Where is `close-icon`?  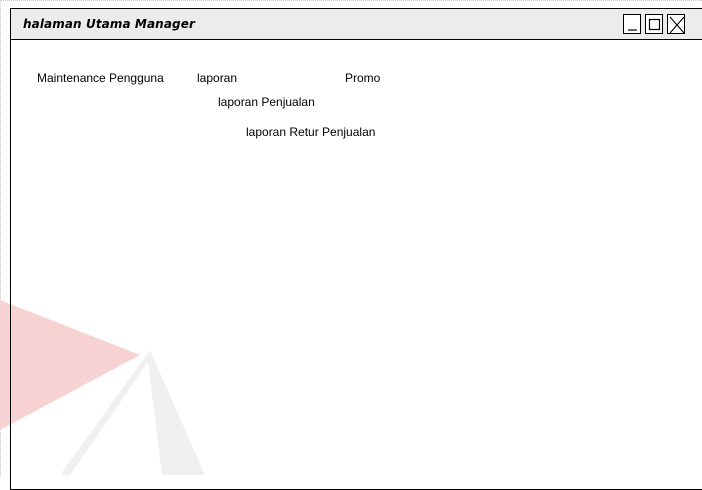
close-icon is located at coordinates (677, 25).